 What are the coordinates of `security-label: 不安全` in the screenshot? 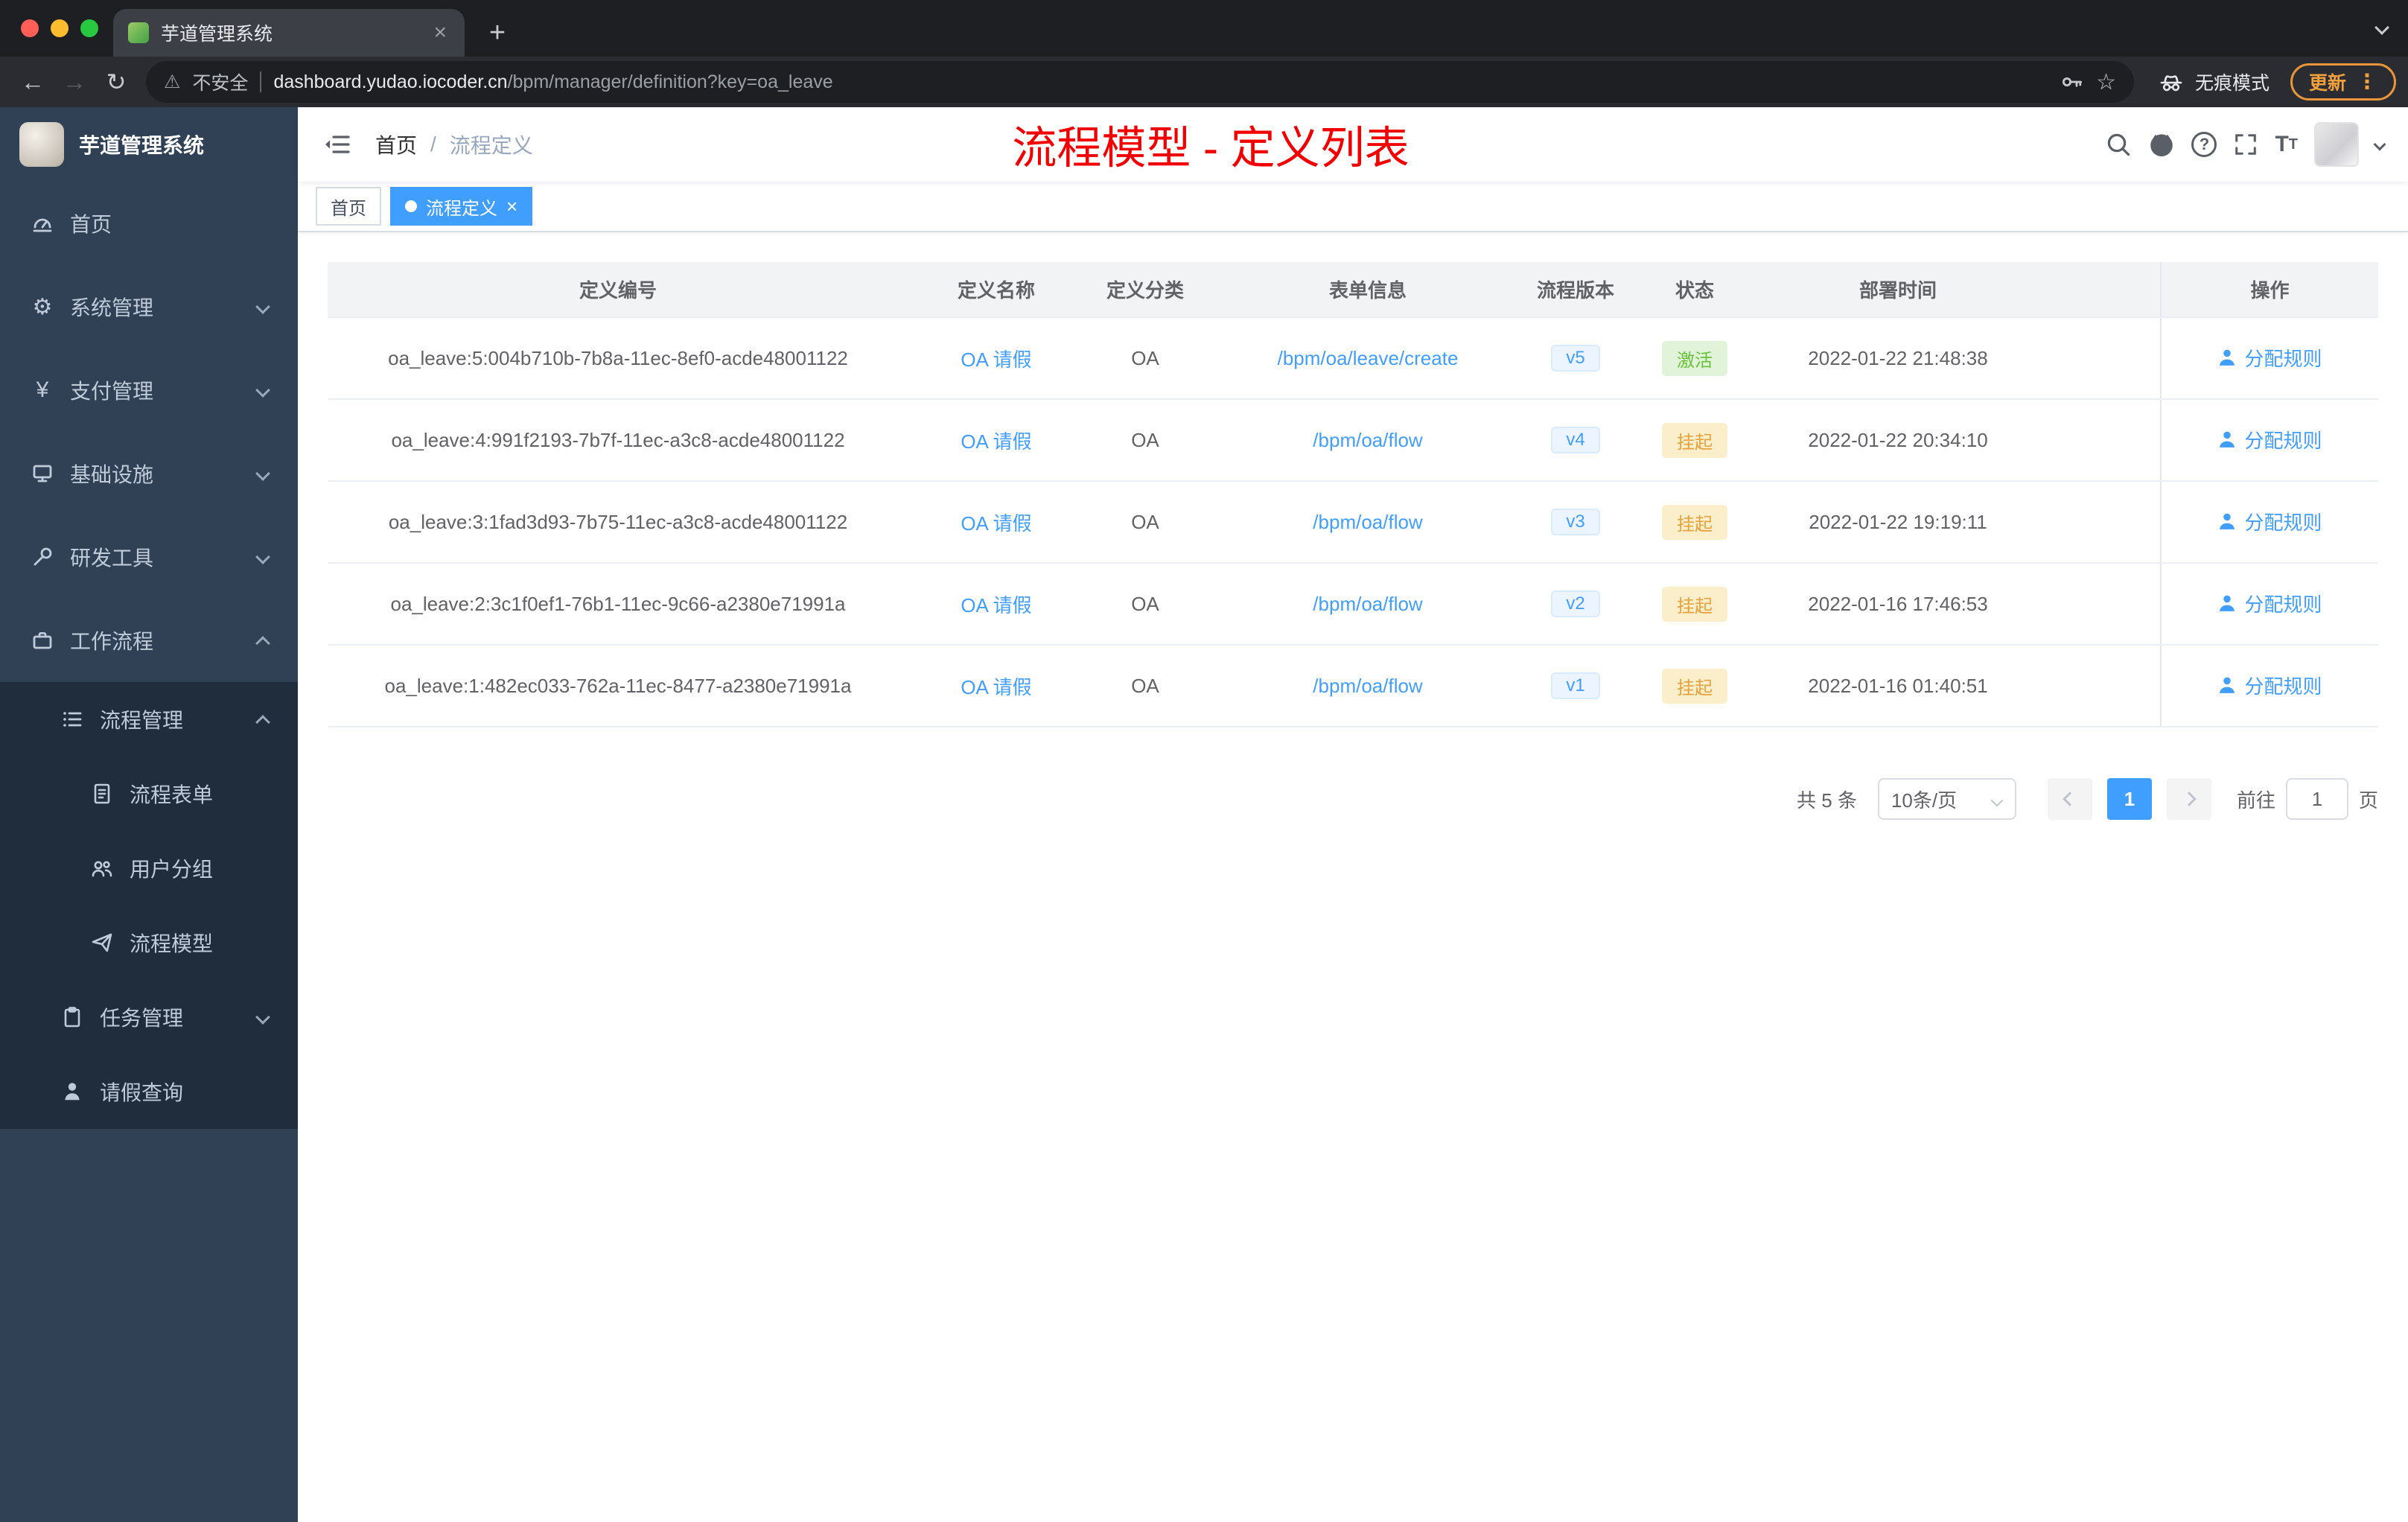 It's located at (220, 82).